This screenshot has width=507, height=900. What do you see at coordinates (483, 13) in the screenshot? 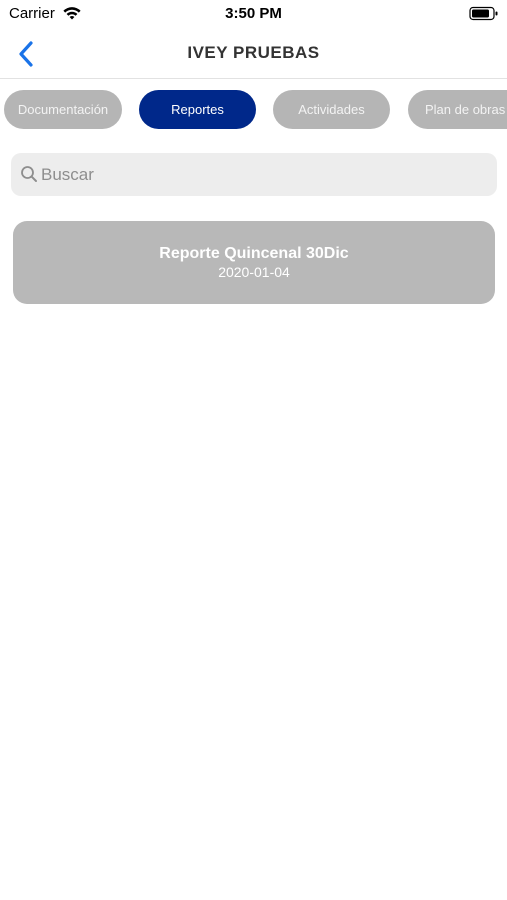
I see `battery-icon` at bounding box center [483, 13].